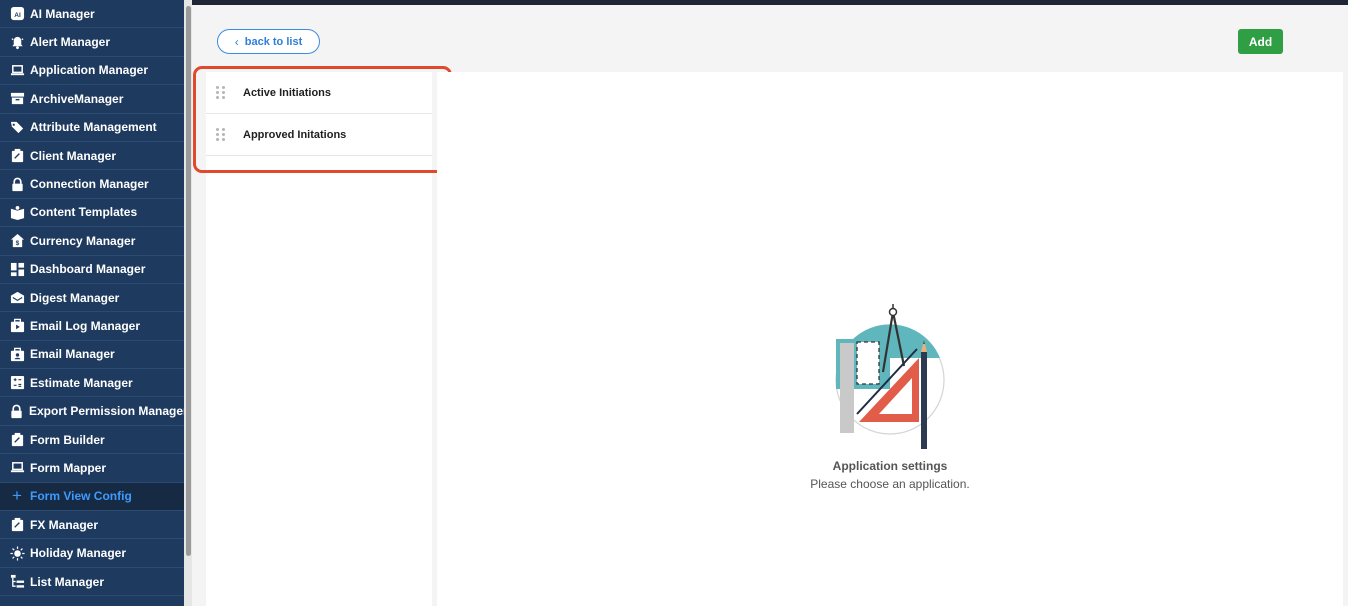  Describe the element at coordinates (81, 496) in the screenshot. I see `sidebar-item-label: Form View Config` at that location.